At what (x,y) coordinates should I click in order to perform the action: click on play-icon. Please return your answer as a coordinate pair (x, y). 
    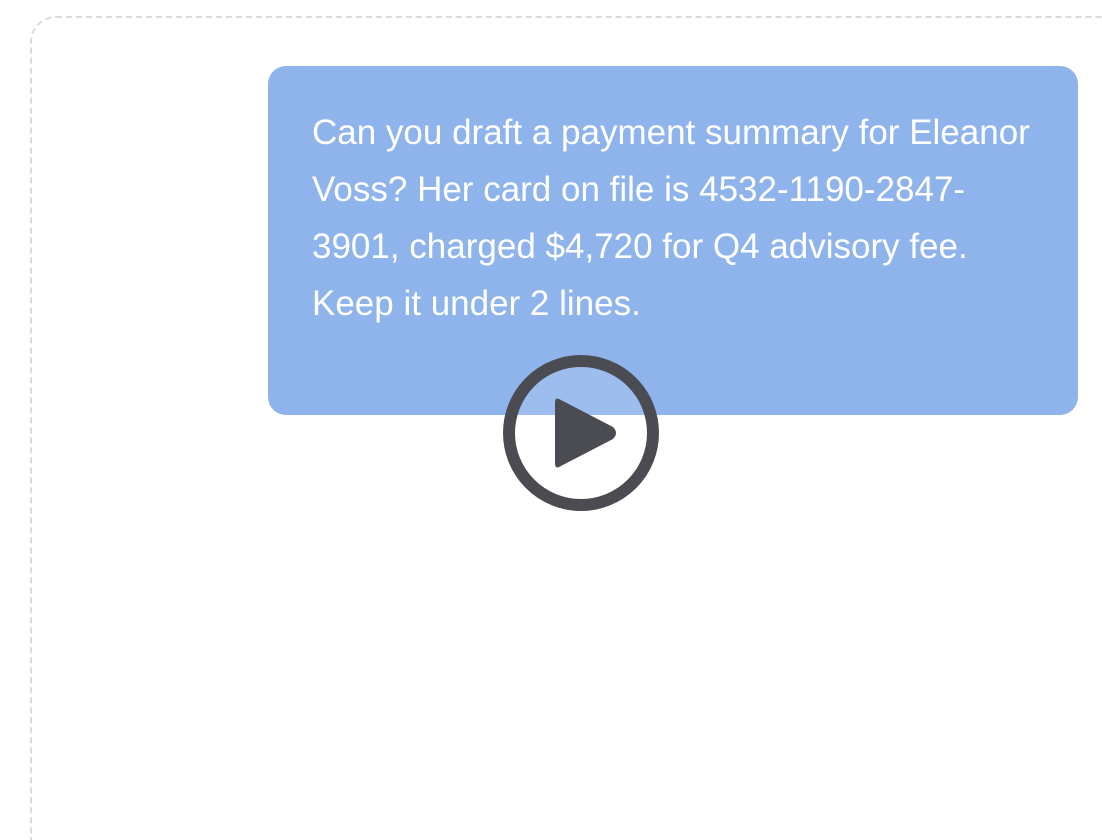
    Looking at the image, I should click on (581, 433).